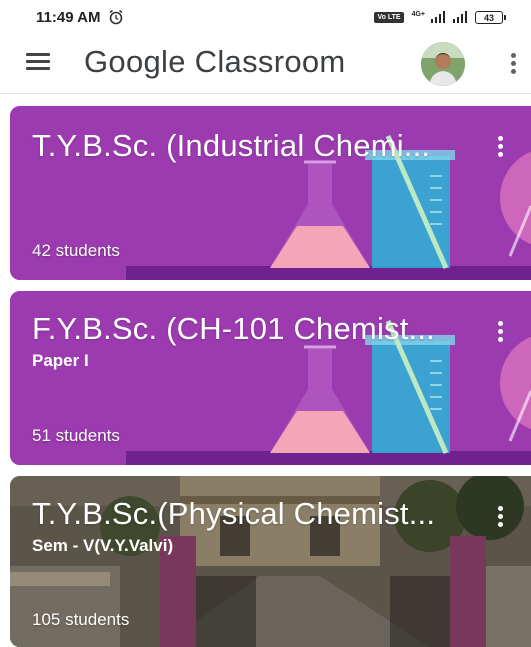  What do you see at coordinates (81, 619) in the screenshot?
I see `student-count: 105 students` at bounding box center [81, 619].